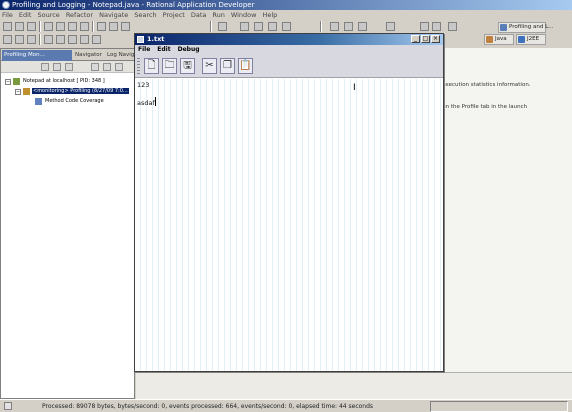 This screenshot has height=412, width=572. Describe the element at coordinates (57, 67) in the screenshot. I see `stop-icon` at that location.